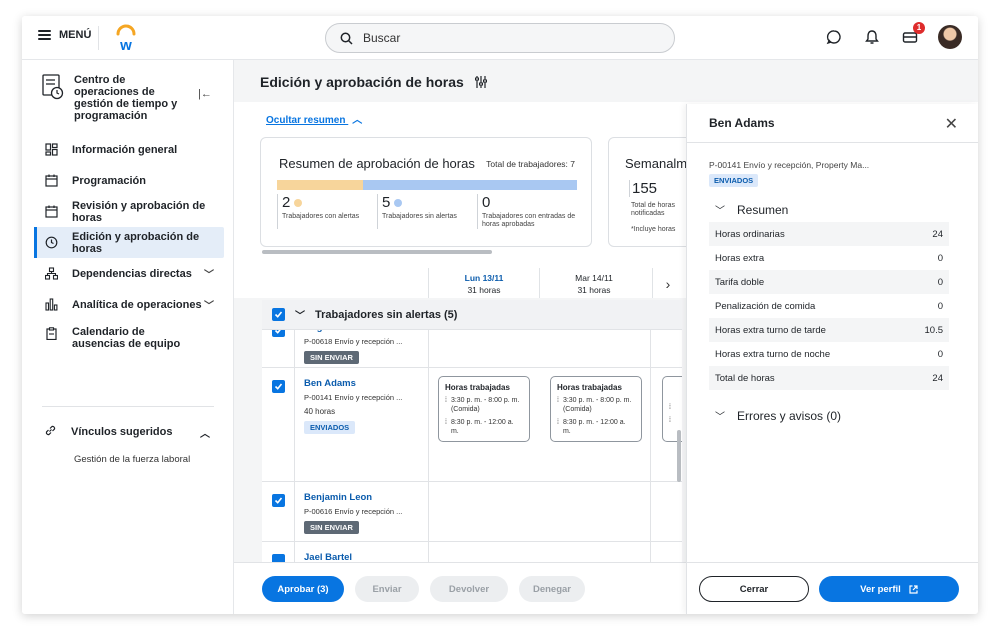 The image size is (1000, 642). Describe the element at coordinates (679, 456) in the screenshot. I see `vertical-scrollbar` at that location.